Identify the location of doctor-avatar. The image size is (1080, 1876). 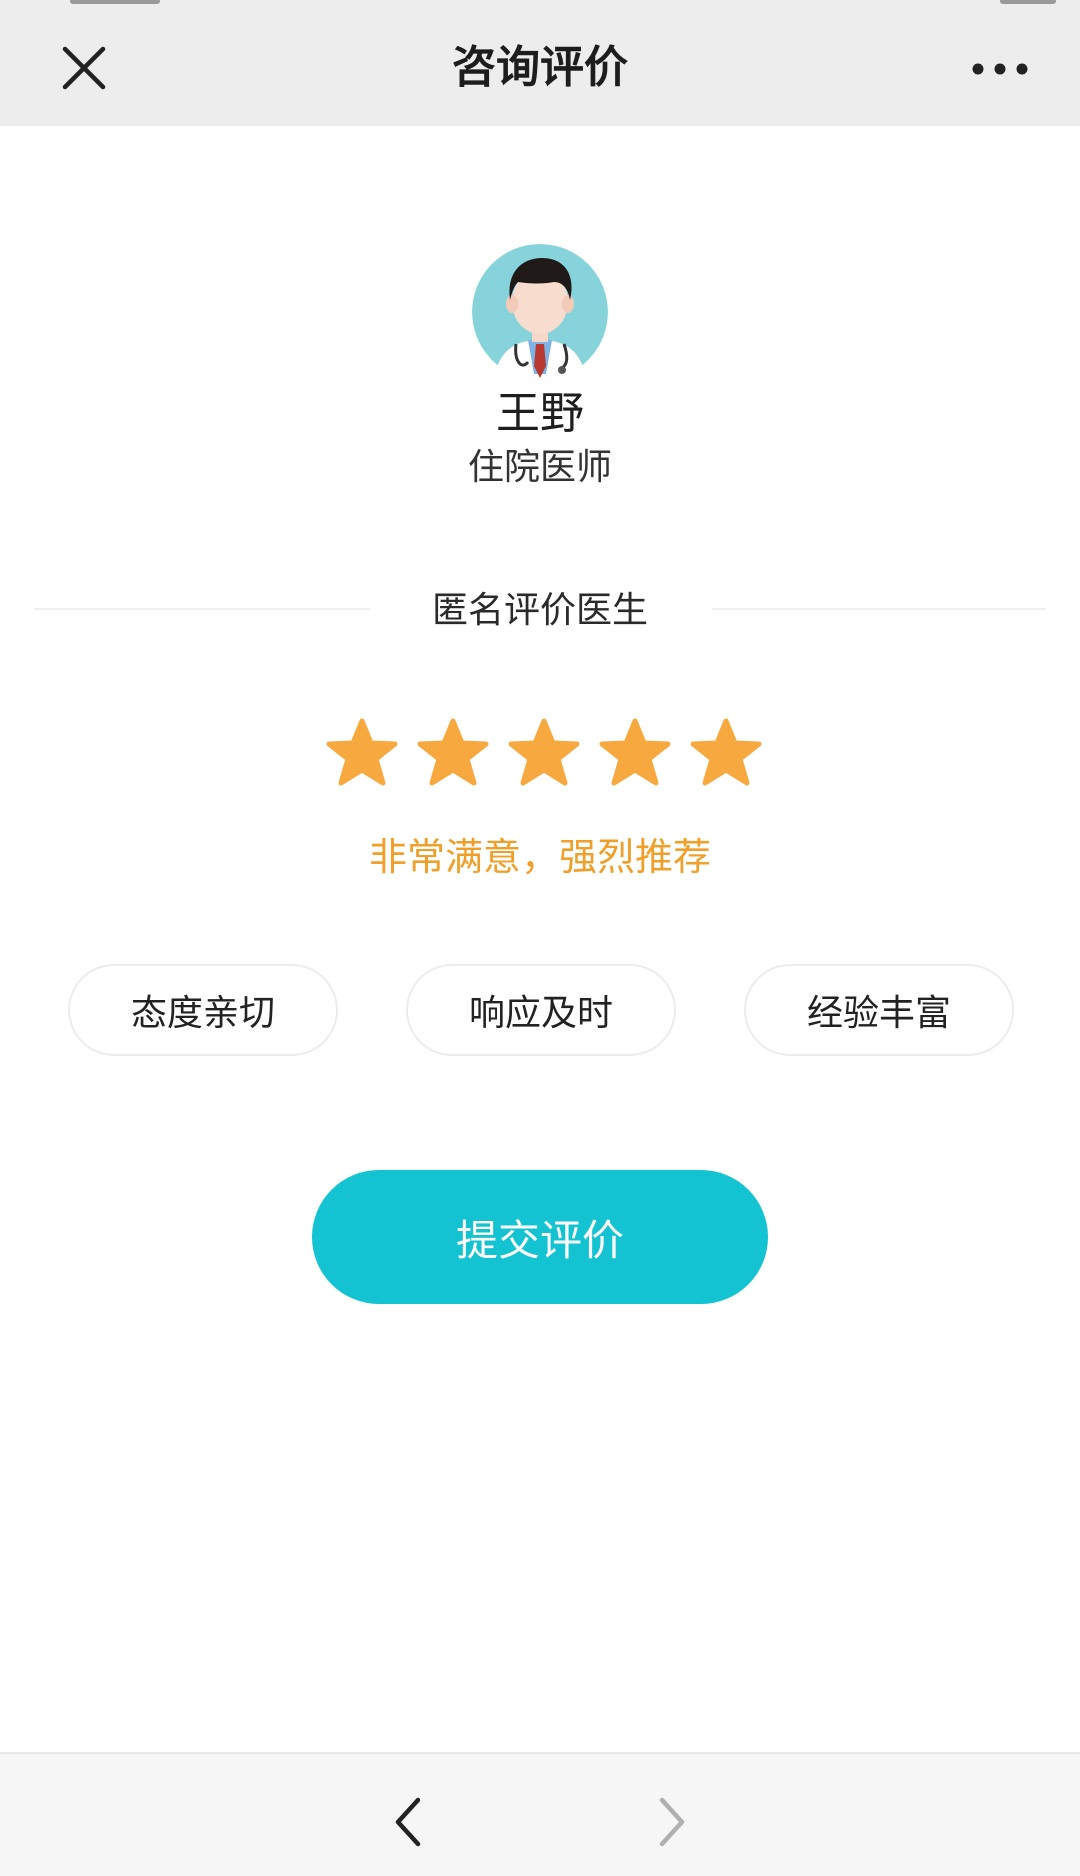
(540, 312).